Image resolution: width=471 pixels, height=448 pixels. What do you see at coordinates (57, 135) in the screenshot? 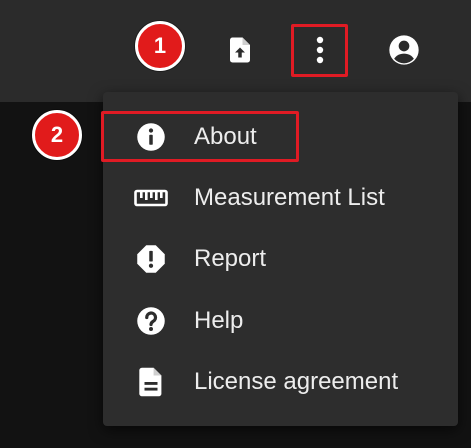
I see `step-badge-2: 2` at bounding box center [57, 135].